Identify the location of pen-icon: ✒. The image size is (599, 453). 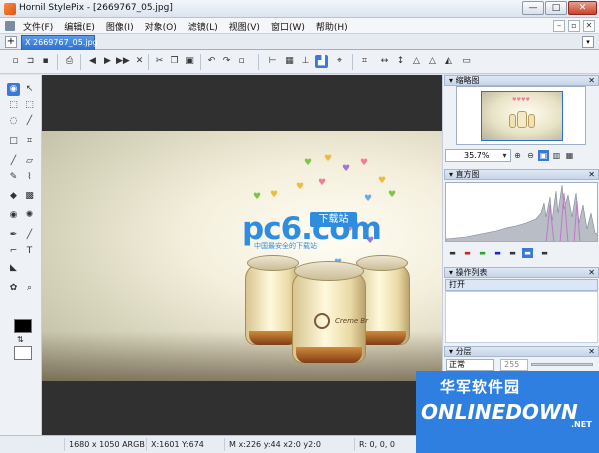
(13, 235).